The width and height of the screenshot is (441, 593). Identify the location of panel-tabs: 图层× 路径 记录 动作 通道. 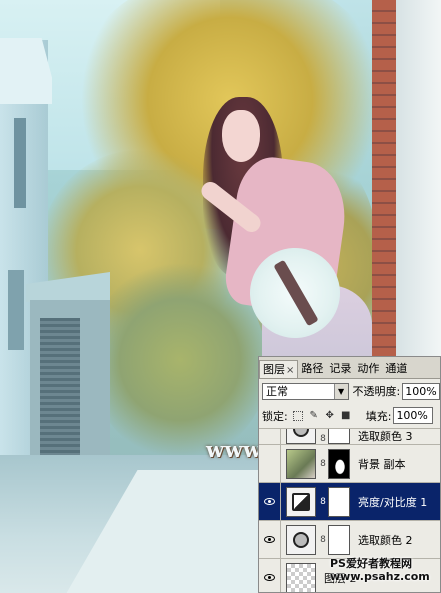
(349, 368).